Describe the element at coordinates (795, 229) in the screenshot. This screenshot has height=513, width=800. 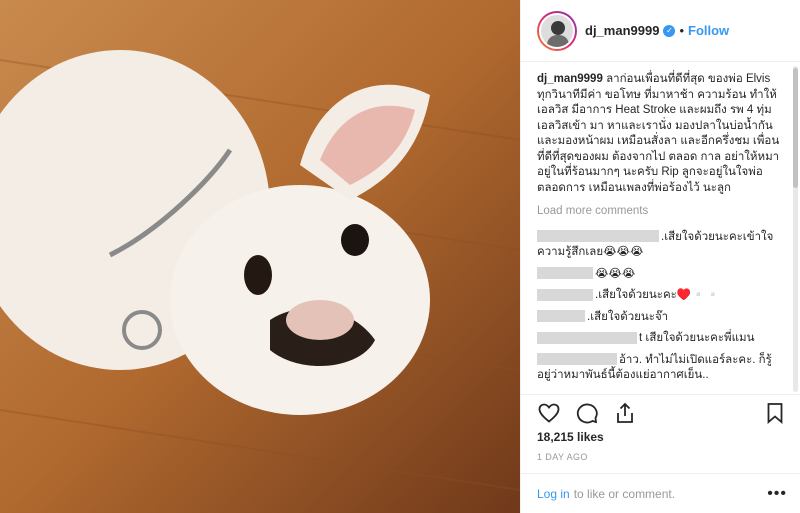
I see `comments-scrollbar` at that location.